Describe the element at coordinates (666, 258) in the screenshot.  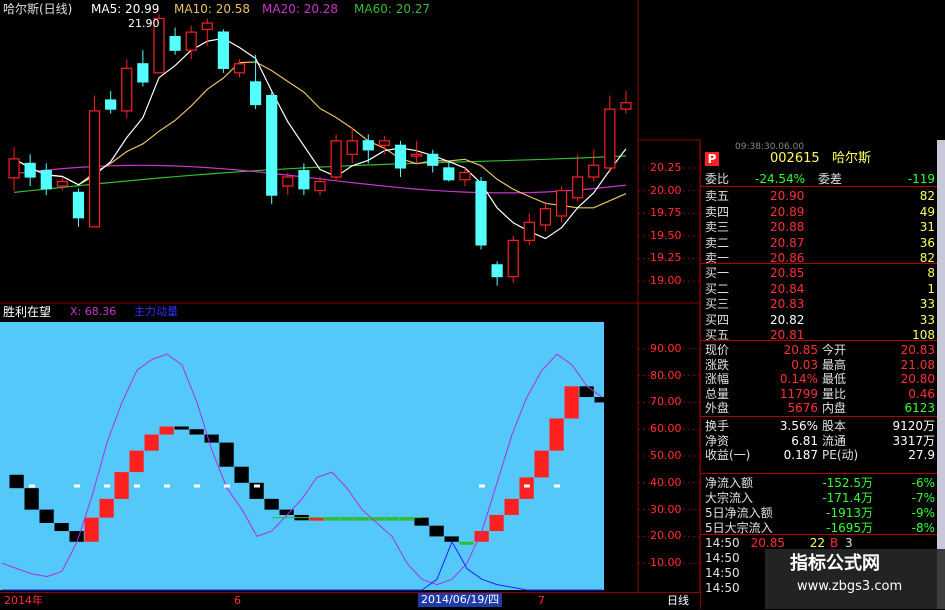
I see `price-axis-label: 19.25` at that location.